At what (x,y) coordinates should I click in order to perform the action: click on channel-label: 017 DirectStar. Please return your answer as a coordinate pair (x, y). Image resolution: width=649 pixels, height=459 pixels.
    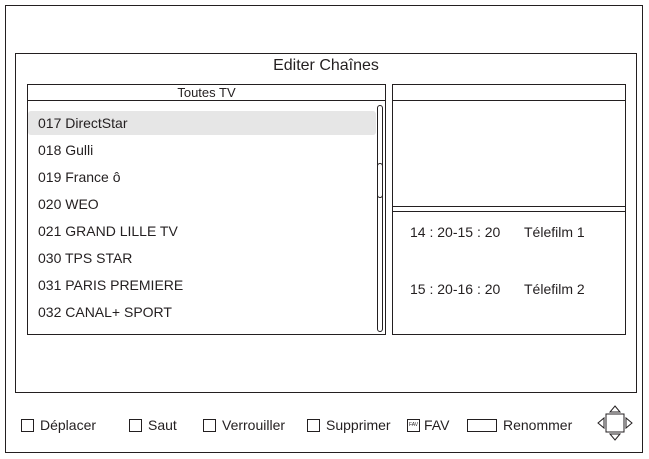
    Looking at the image, I should click on (83, 123).